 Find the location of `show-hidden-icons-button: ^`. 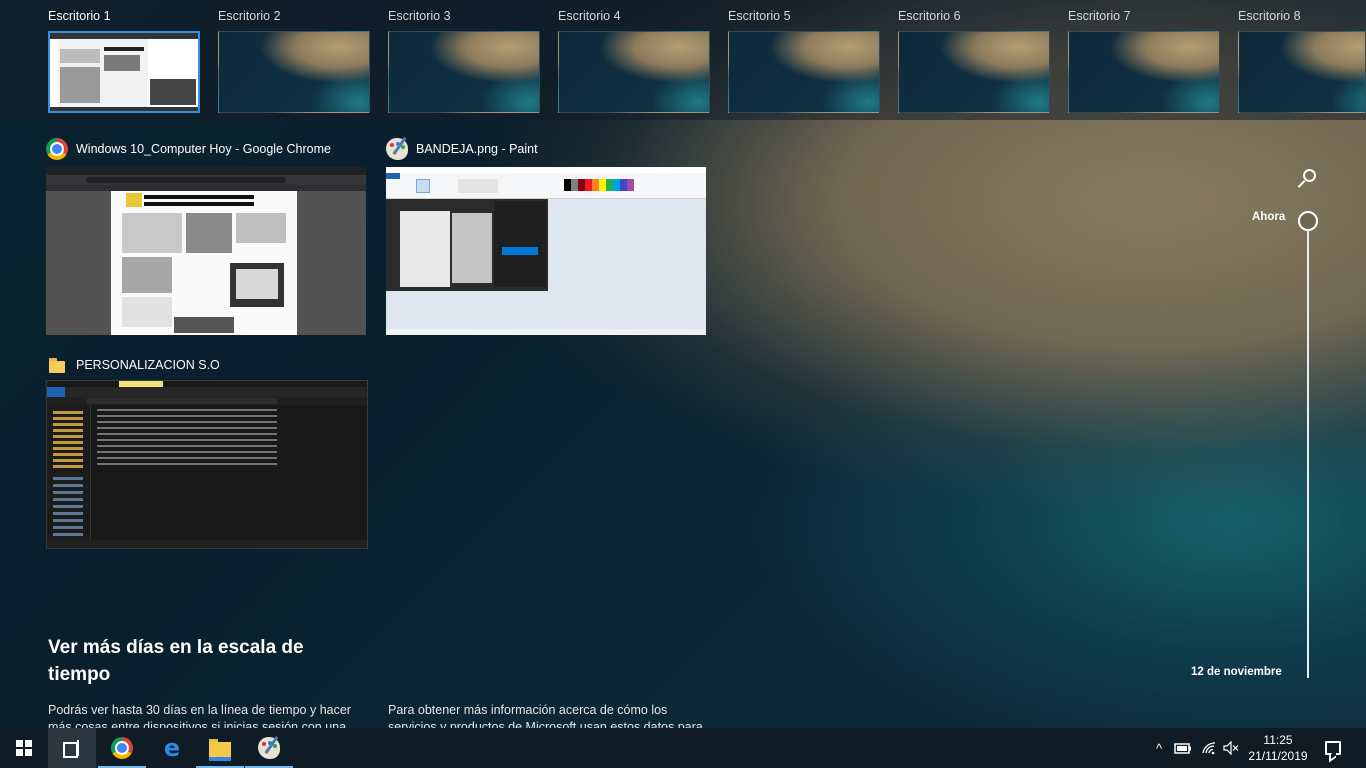

show-hidden-icons-button: ^ is located at coordinates (1159, 748).